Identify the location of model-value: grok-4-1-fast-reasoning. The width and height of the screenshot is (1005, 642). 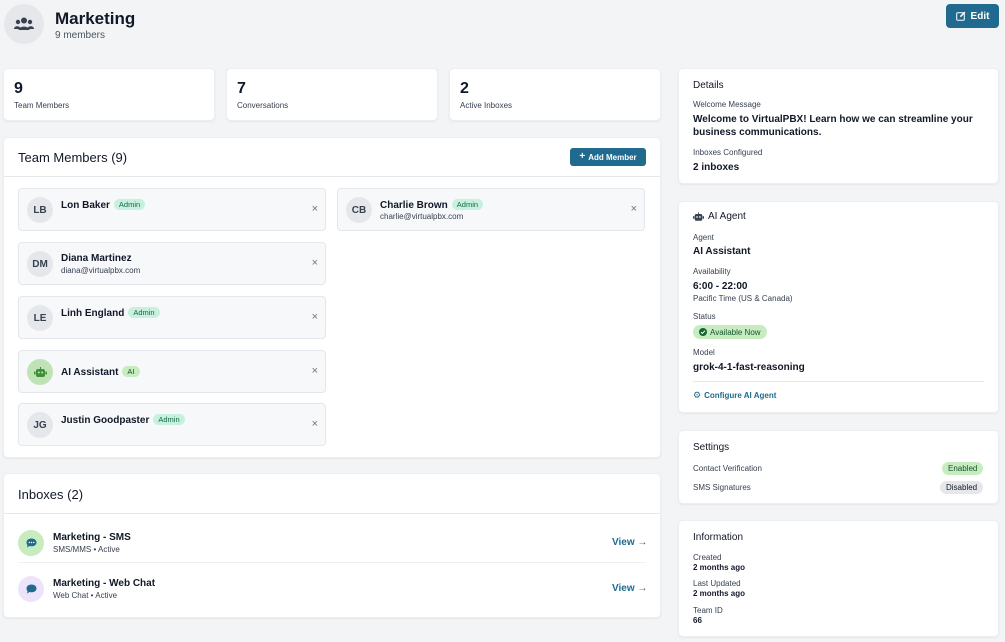
(749, 367).